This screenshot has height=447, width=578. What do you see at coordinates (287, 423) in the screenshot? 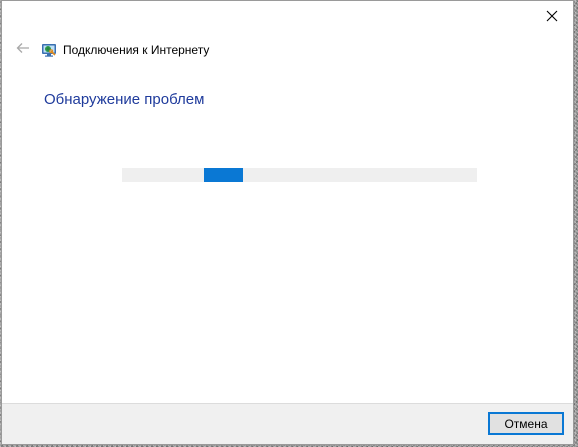
I see `footer-bar: Отмена` at bounding box center [287, 423].